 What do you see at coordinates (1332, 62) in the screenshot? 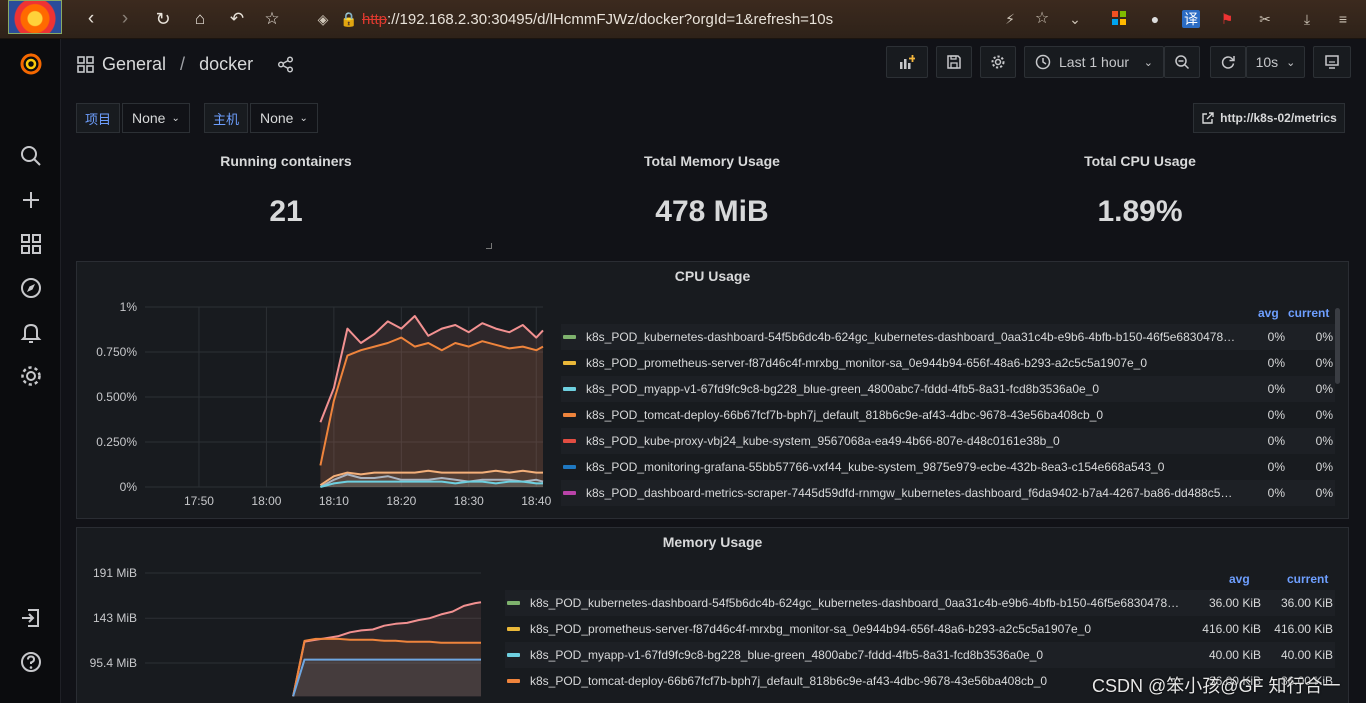
I see `tv-mode-button` at bounding box center [1332, 62].